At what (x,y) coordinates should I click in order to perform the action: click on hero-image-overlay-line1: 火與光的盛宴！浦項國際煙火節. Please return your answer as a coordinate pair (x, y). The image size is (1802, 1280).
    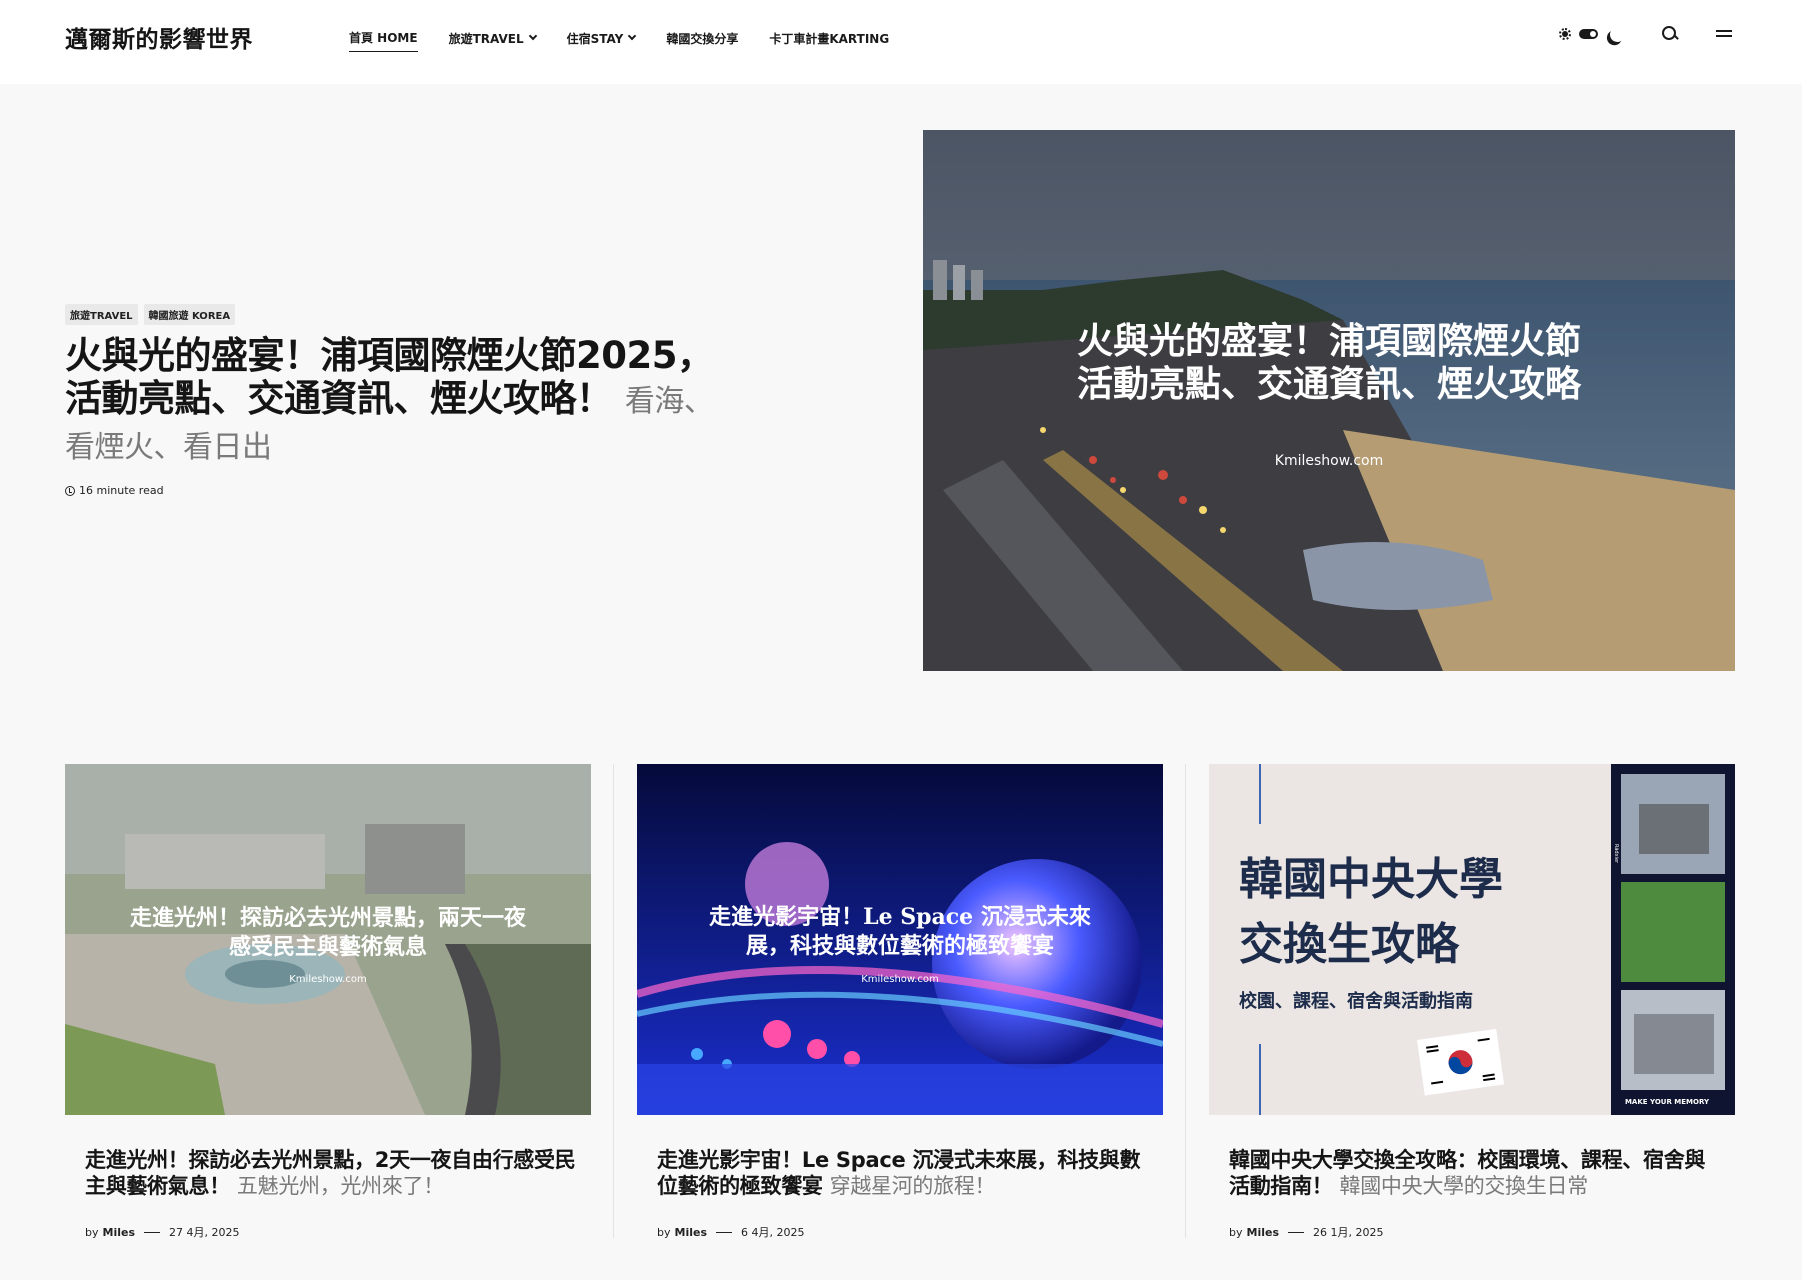
    Looking at the image, I should click on (1329, 341).